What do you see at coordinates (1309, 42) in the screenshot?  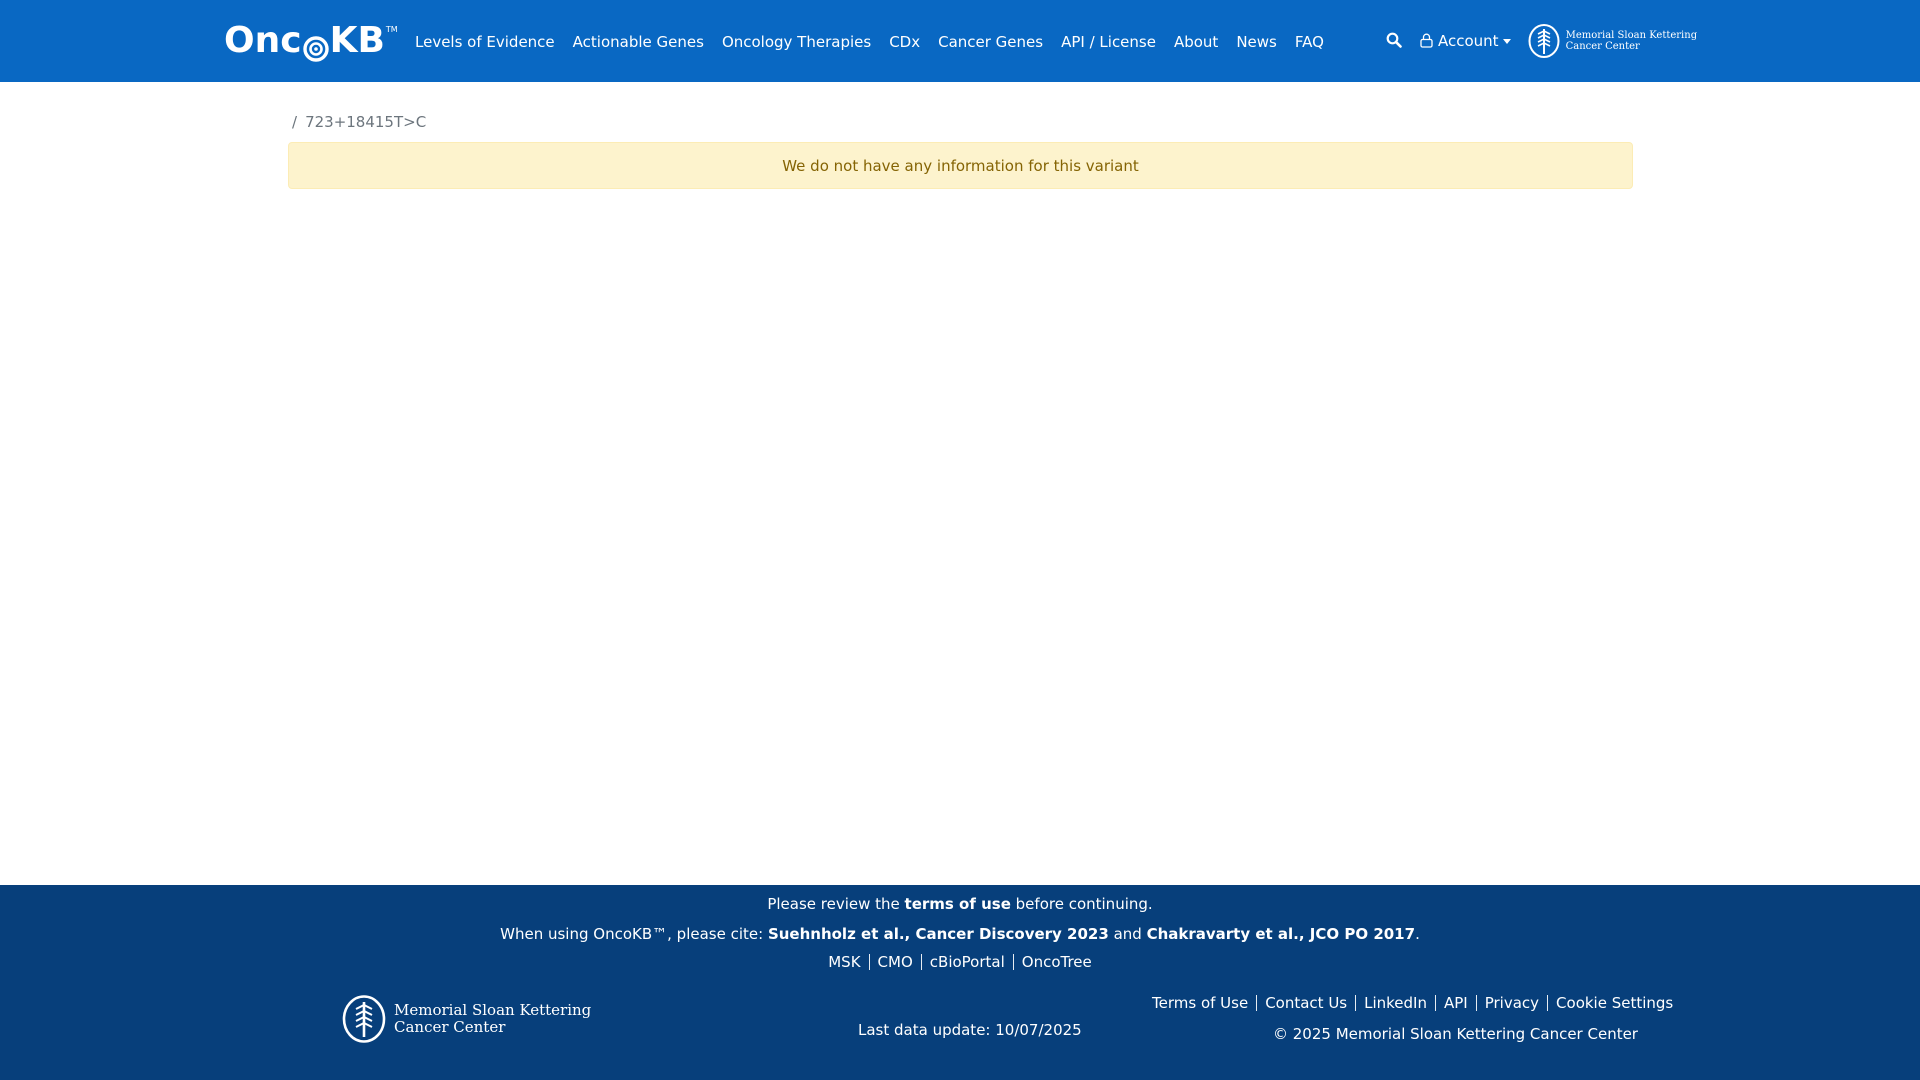 I see `nav-faq: FAQ` at bounding box center [1309, 42].